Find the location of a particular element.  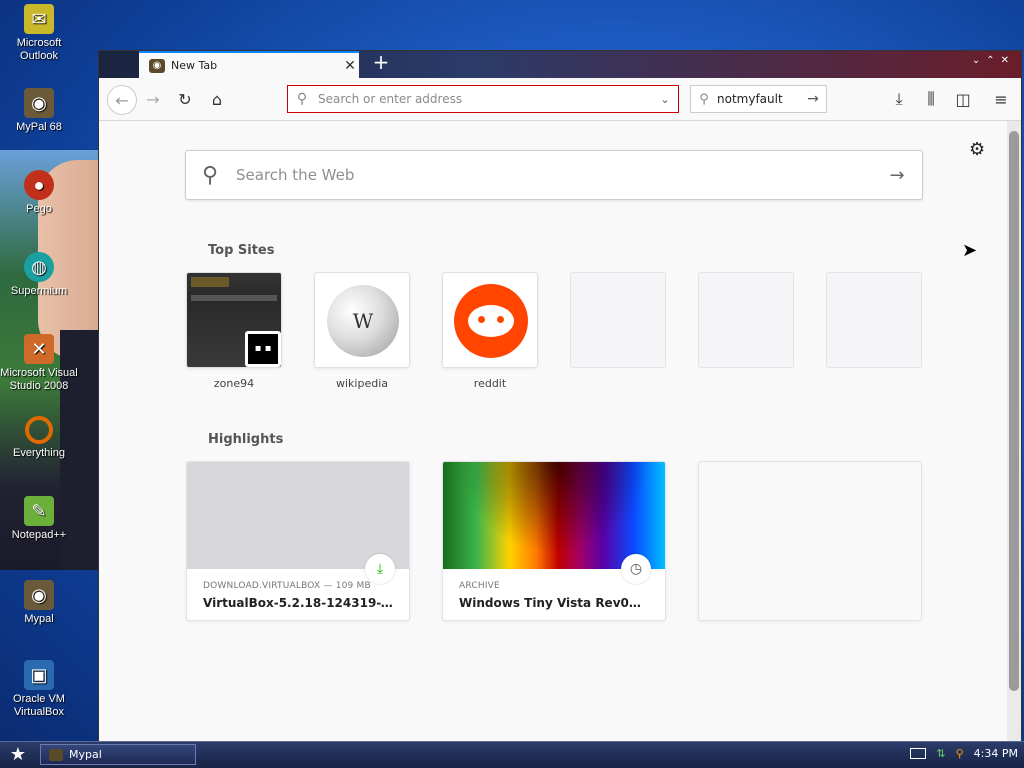

desktop-icon-mypal: ◉ Mypal is located at coordinates (39, 603).